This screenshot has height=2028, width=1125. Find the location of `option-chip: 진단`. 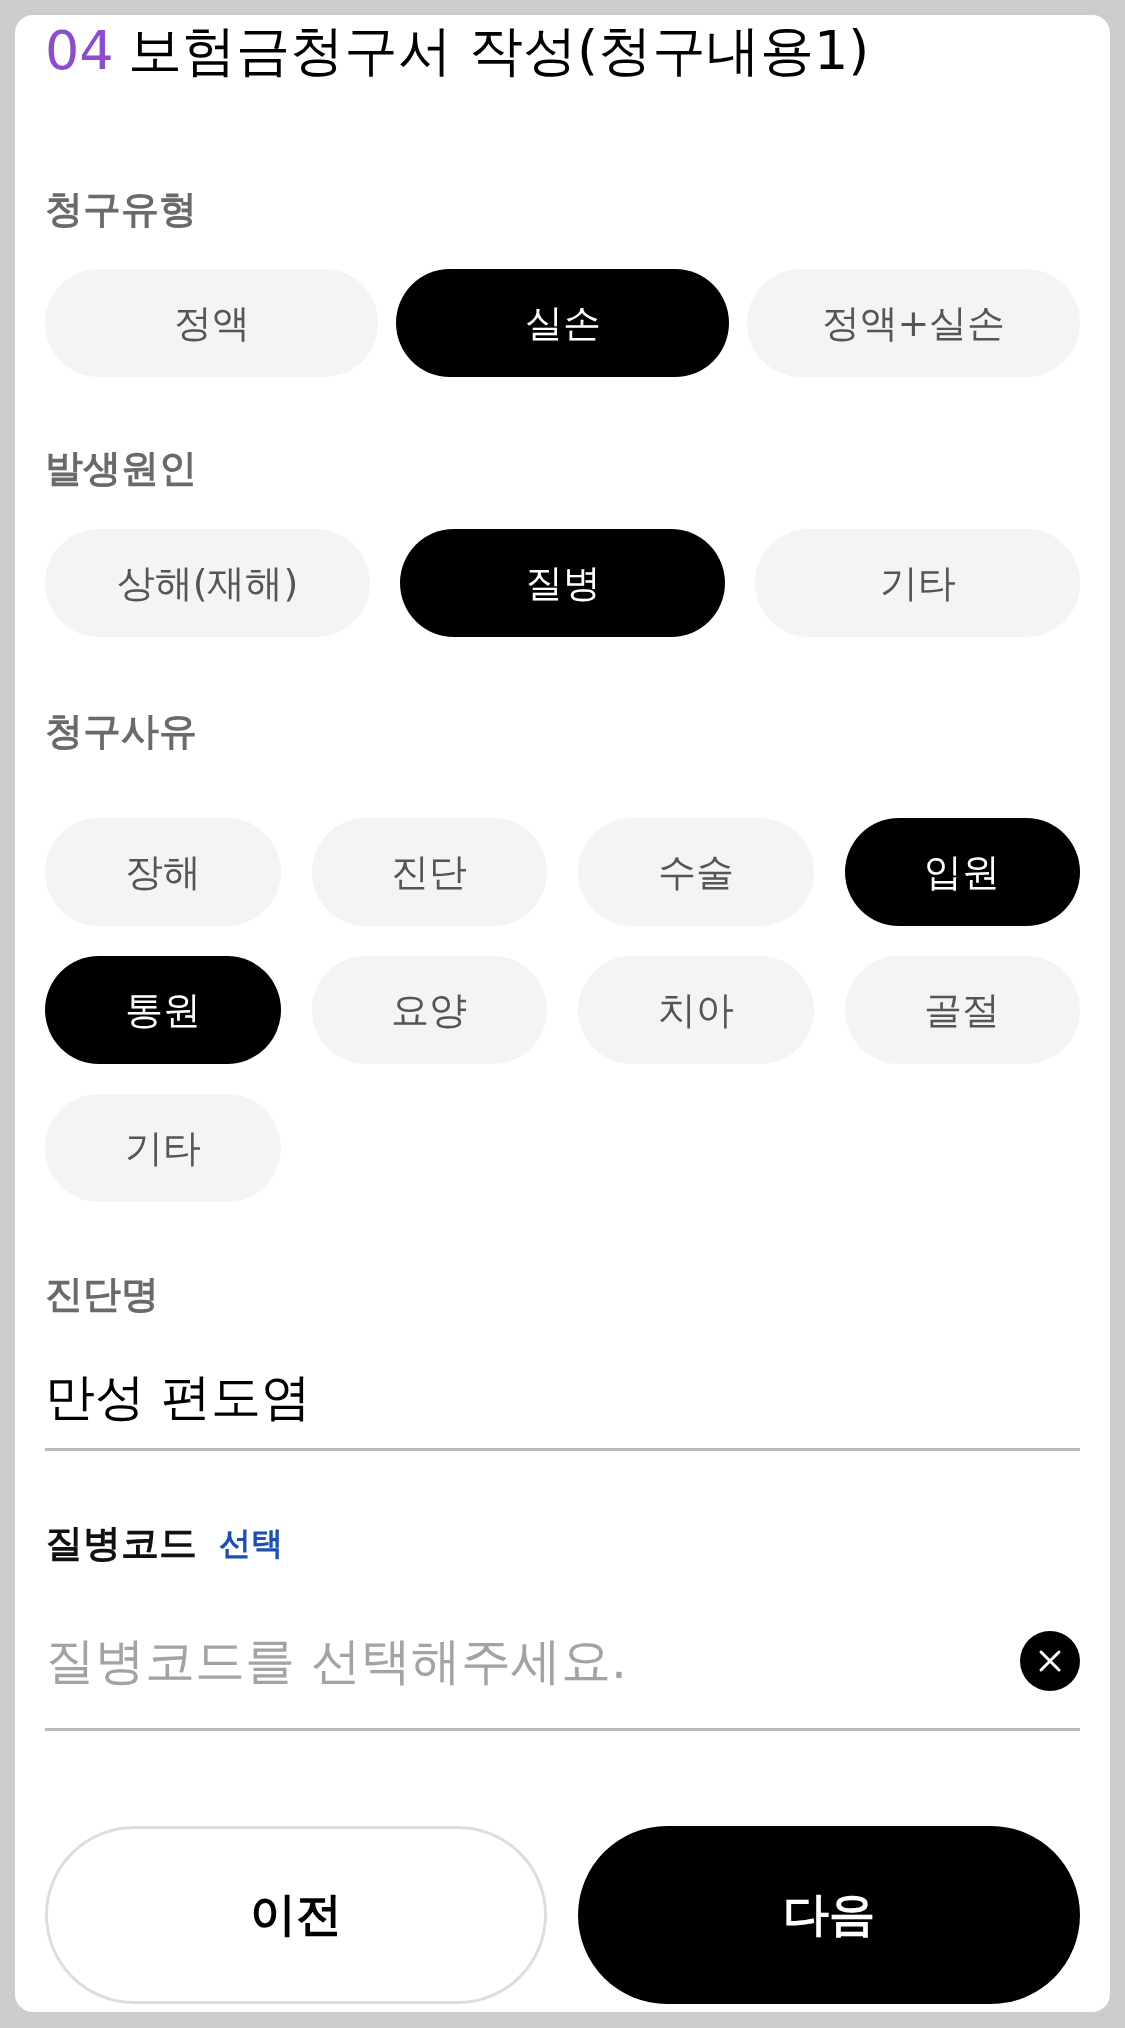

option-chip: 진단 is located at coordinates (429, 872).